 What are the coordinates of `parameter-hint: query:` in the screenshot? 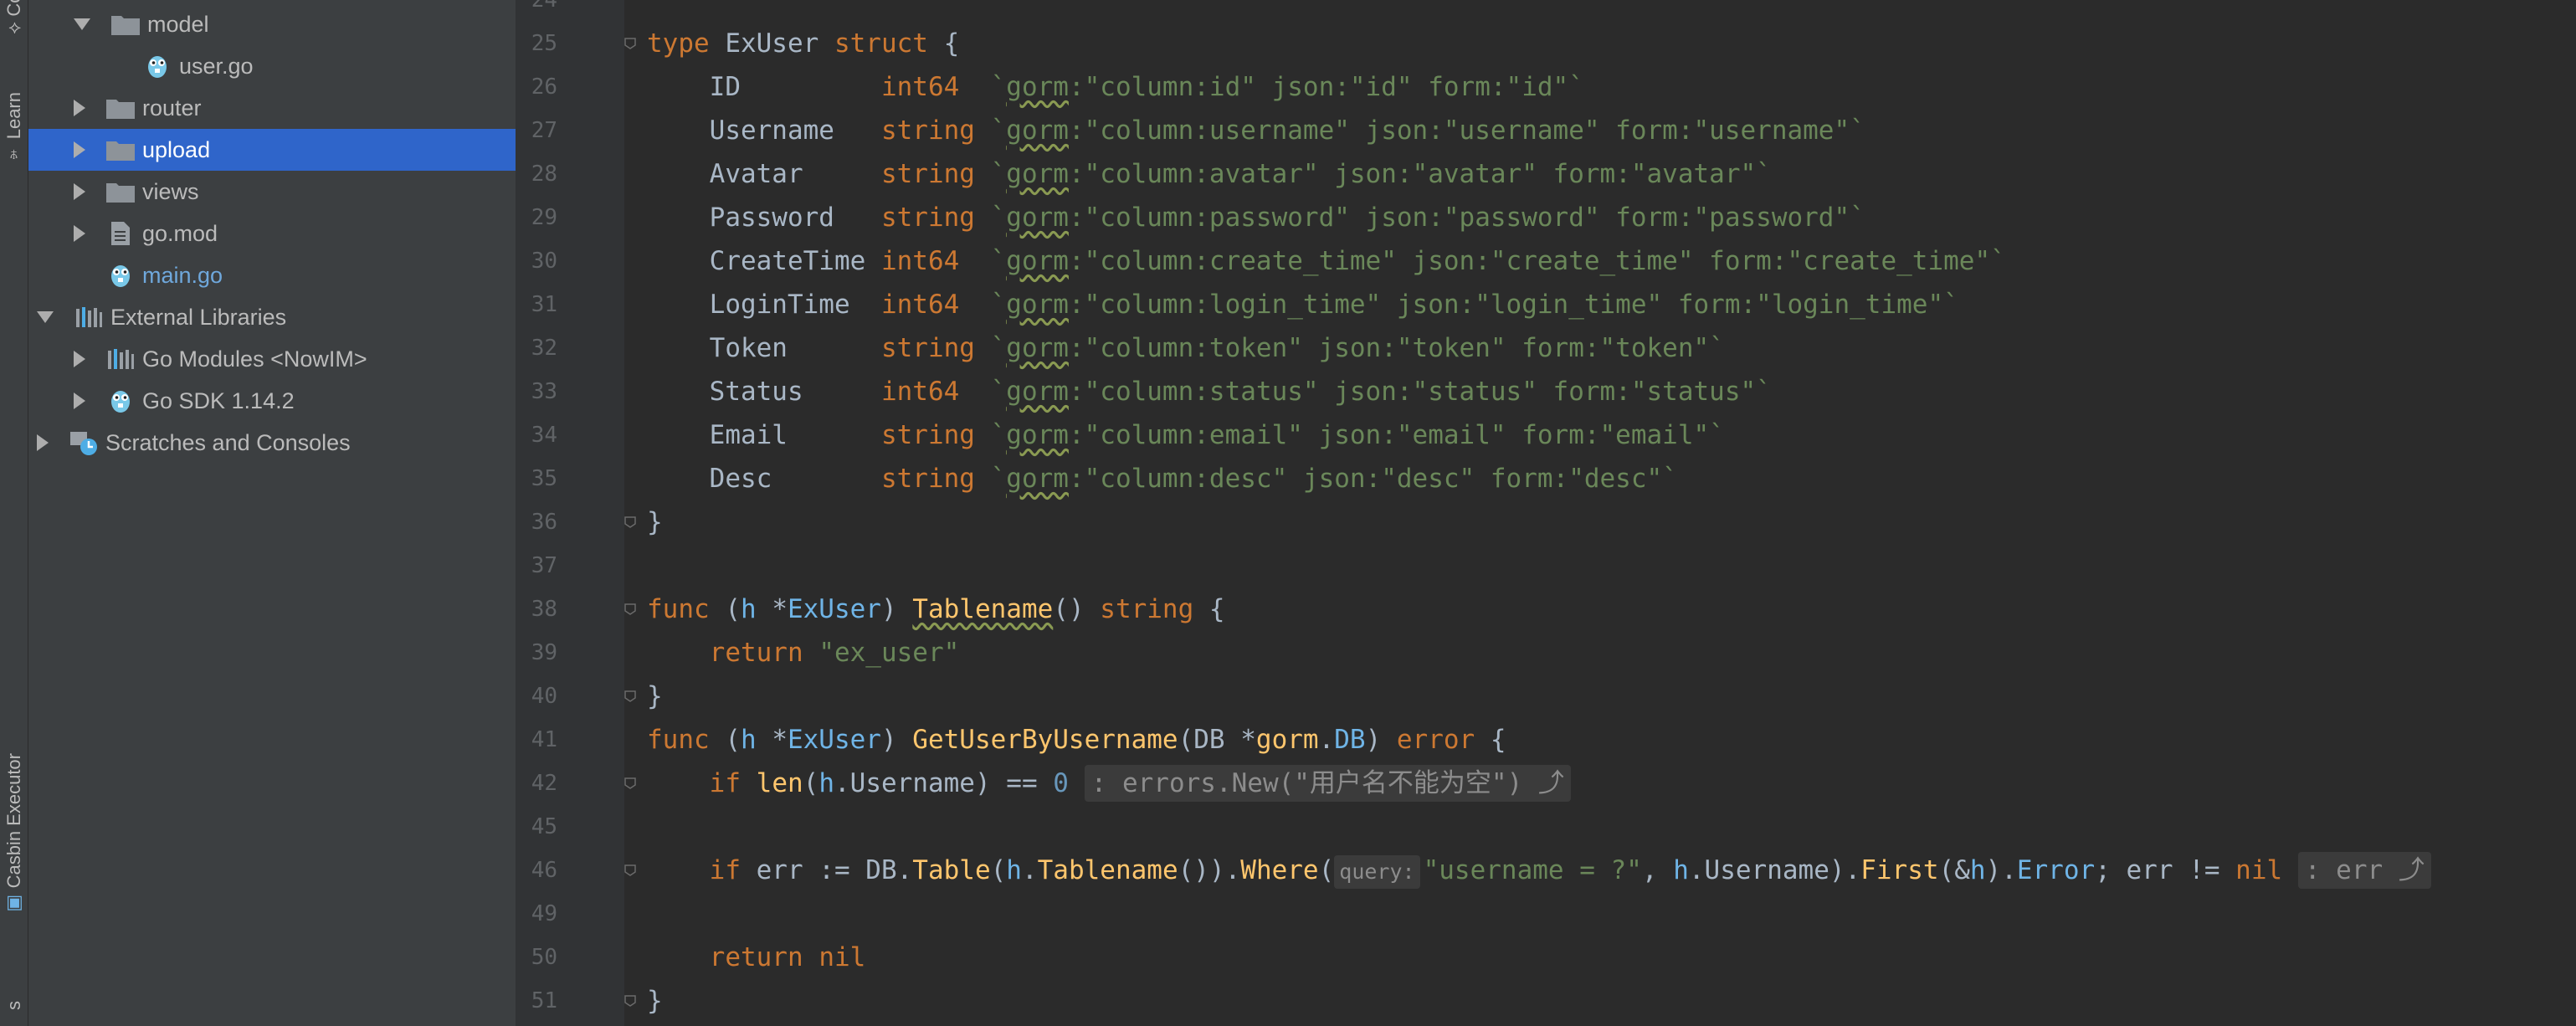 It's located at (1377, 872).